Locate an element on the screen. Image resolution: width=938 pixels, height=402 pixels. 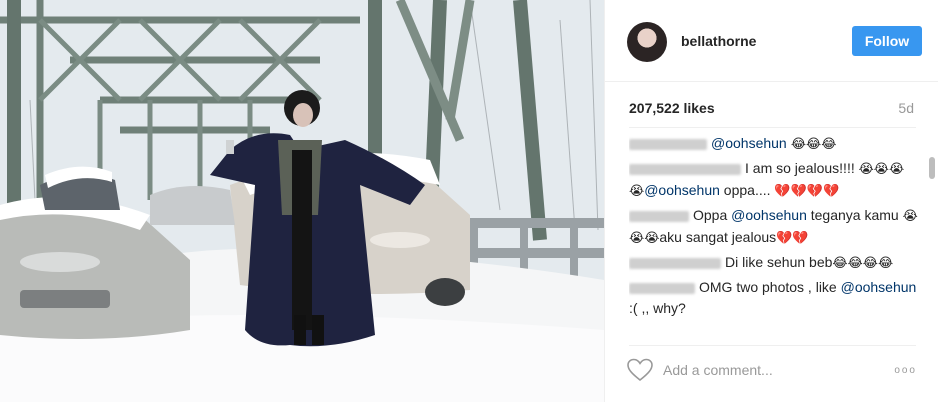
follow-button: Follow is located at coordinates (887, 41).